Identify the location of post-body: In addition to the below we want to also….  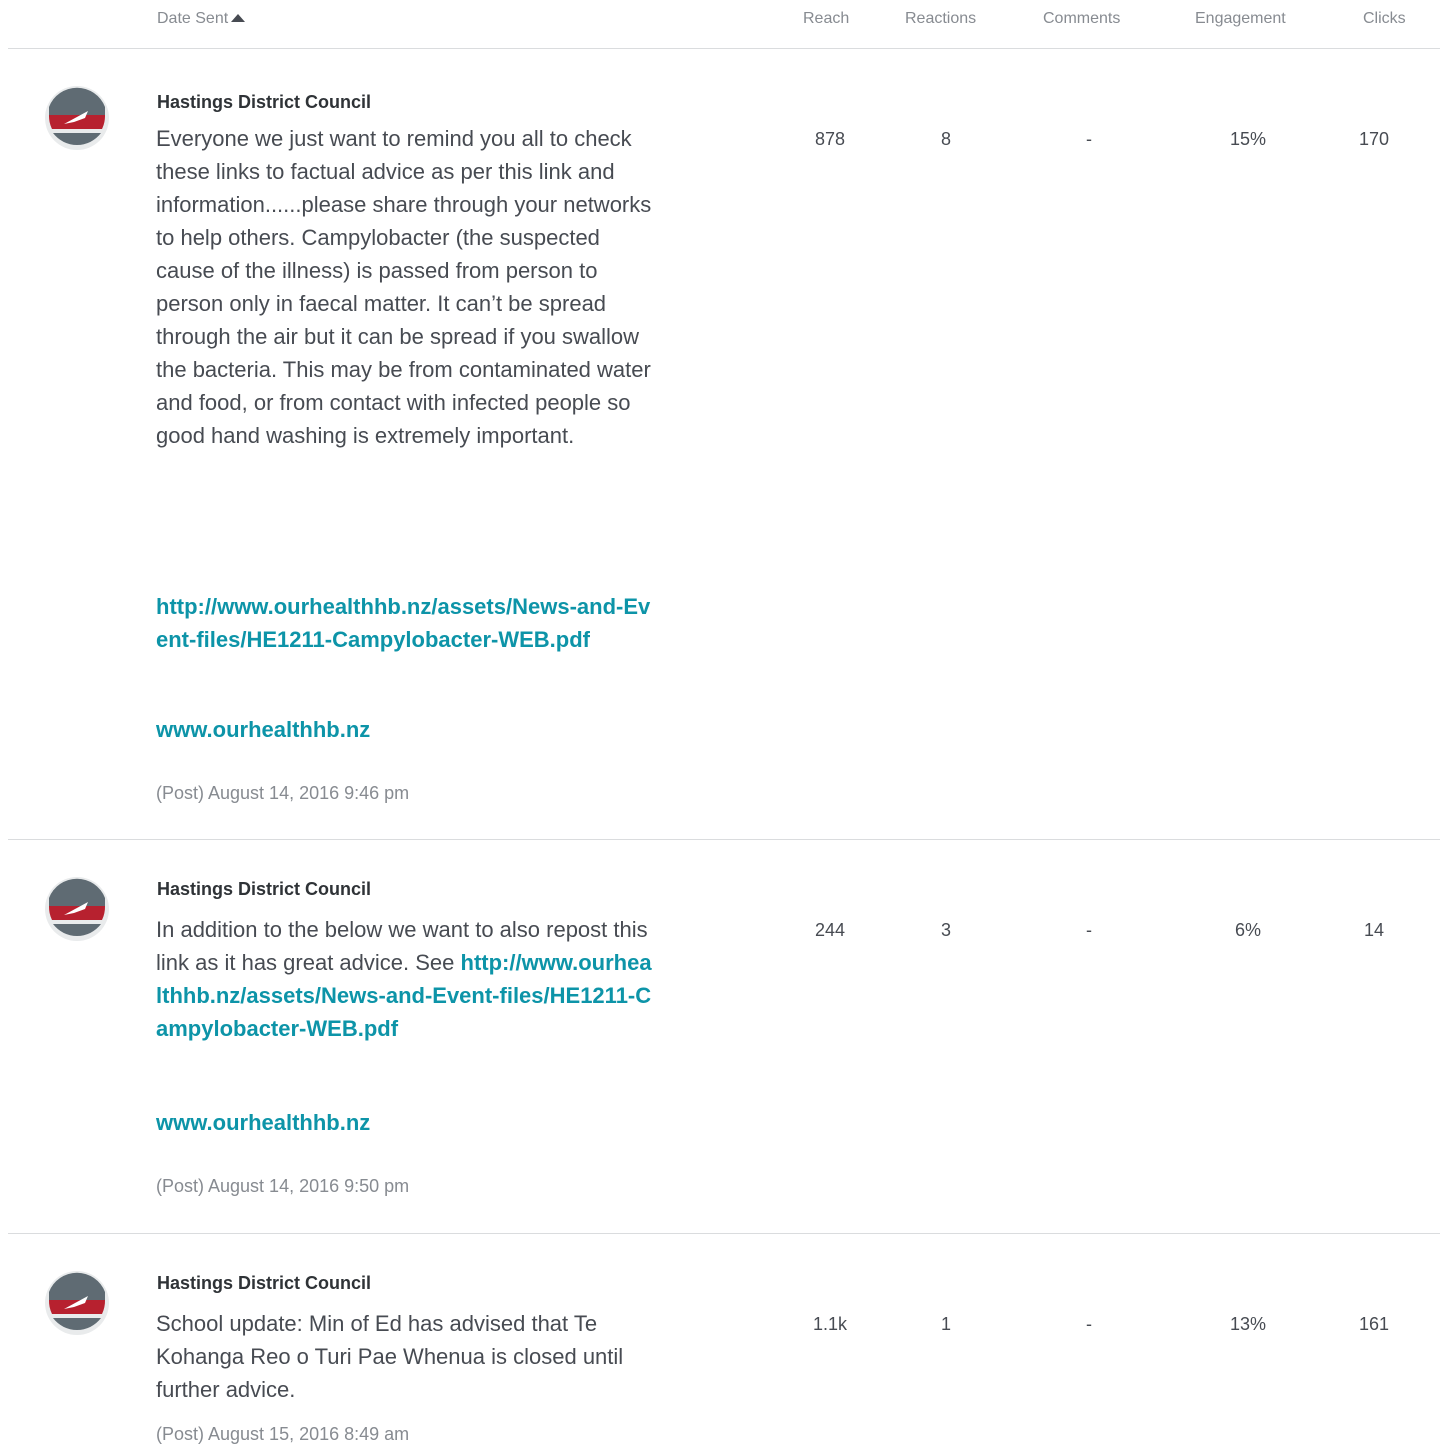
(406, 979).